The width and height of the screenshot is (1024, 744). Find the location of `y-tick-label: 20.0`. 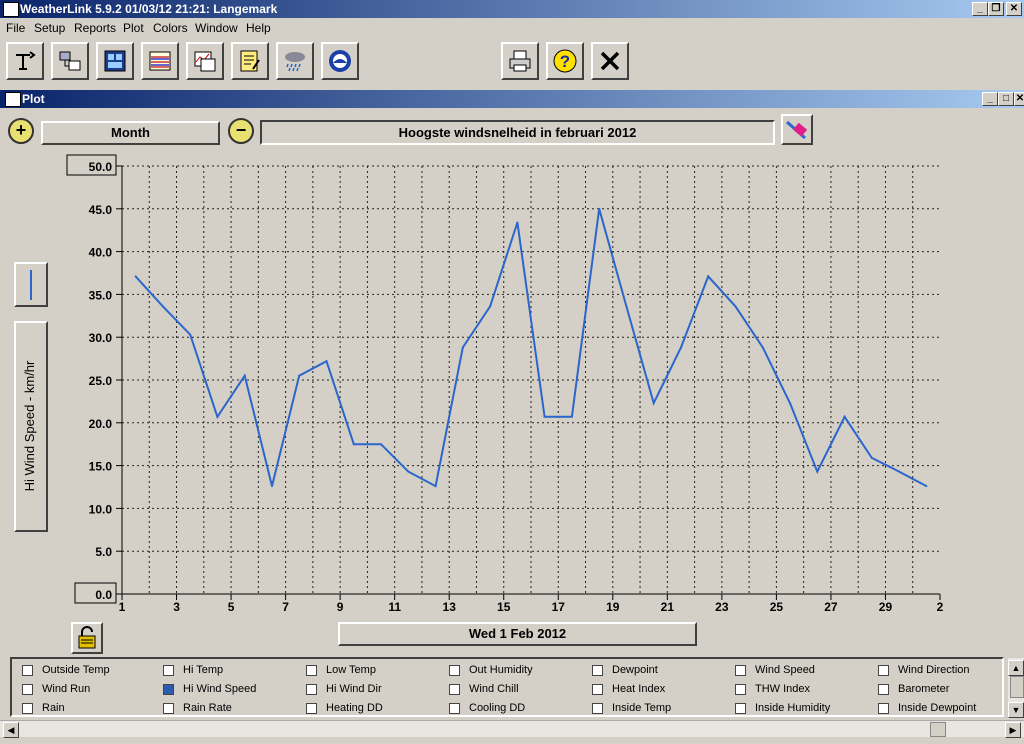

y-tick-label: 20.0 is located at coordinates (101, 424).